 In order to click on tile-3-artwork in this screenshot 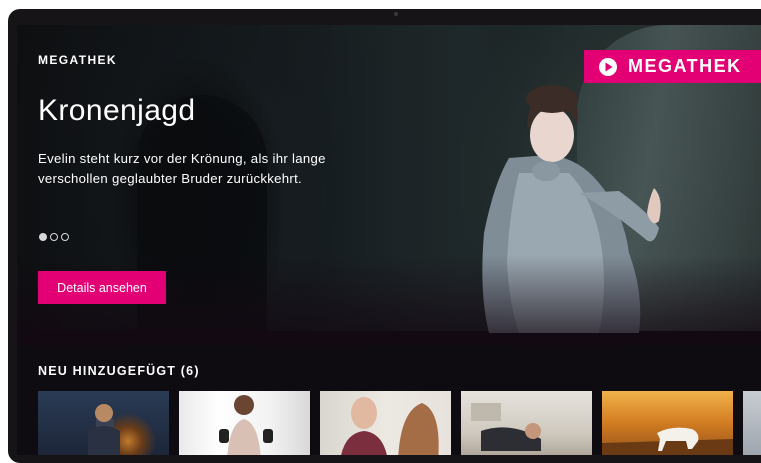, I will do `click(390, 426)`.